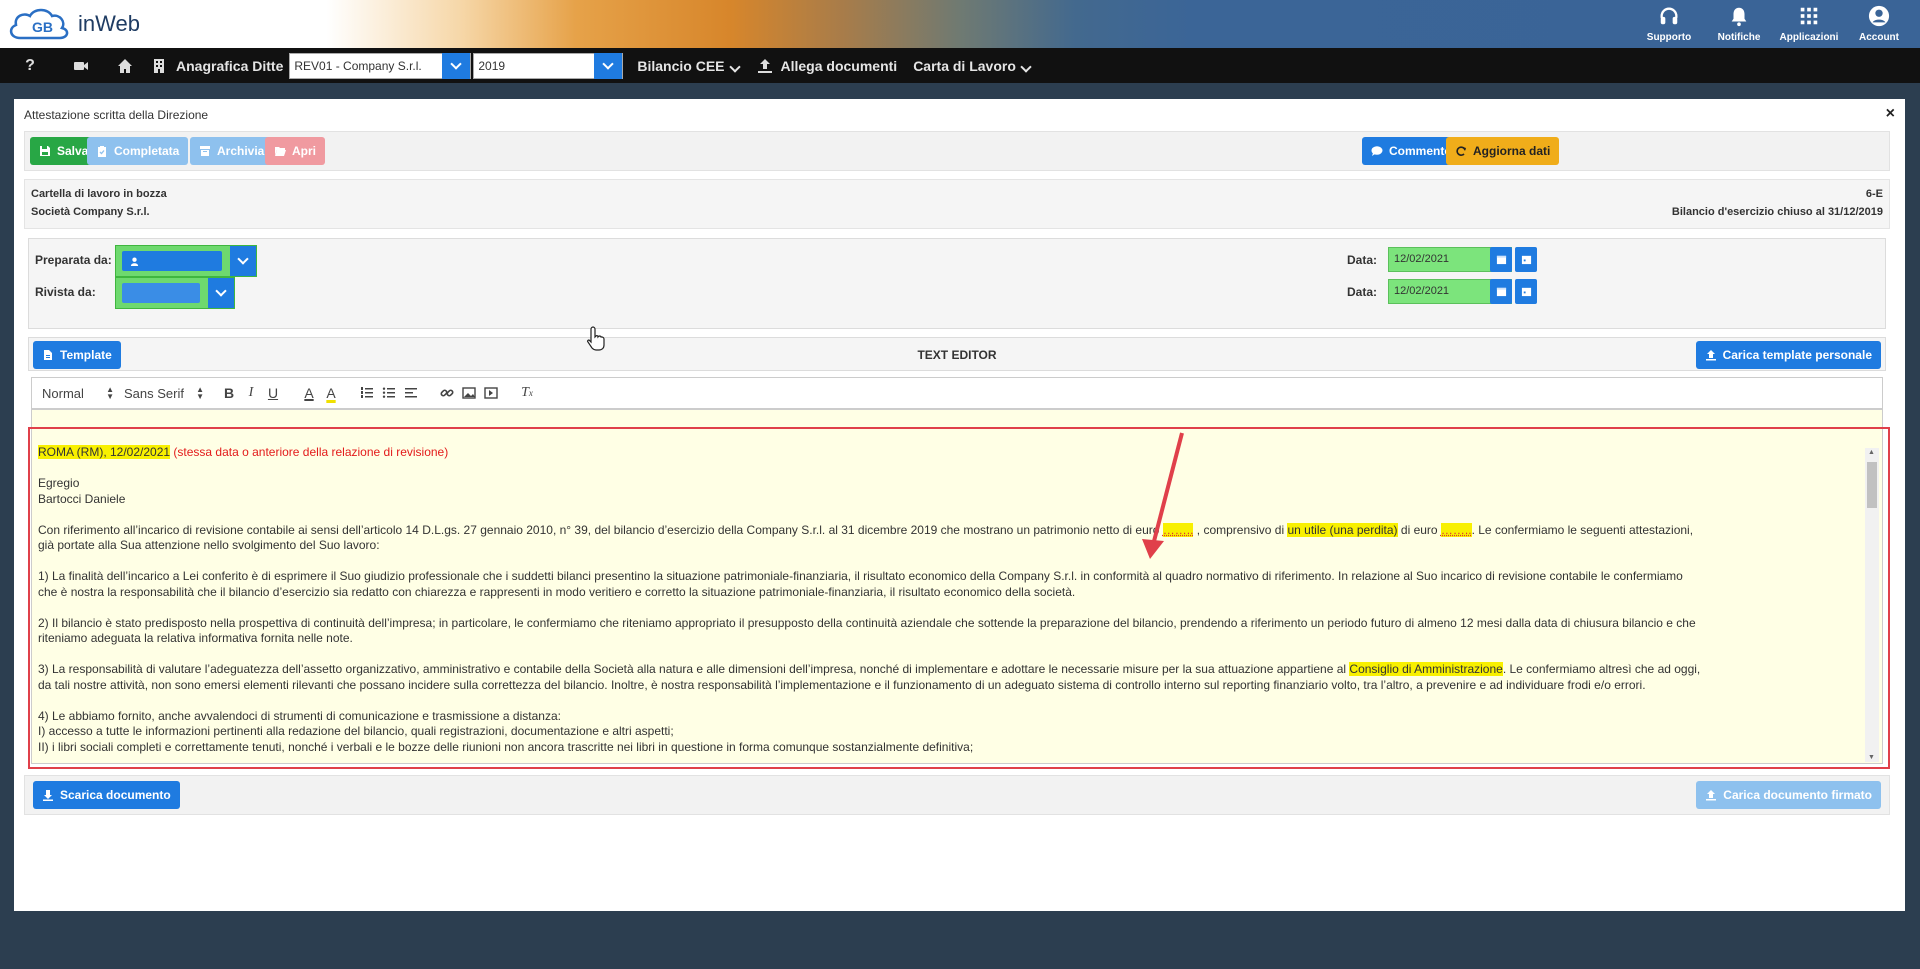 Image resolution: width=1920 pixels, height=969 pixels. Describe the element at coordinates (1419, 529) in the screenshot. I see `paragraph-text: di euro` at that location.